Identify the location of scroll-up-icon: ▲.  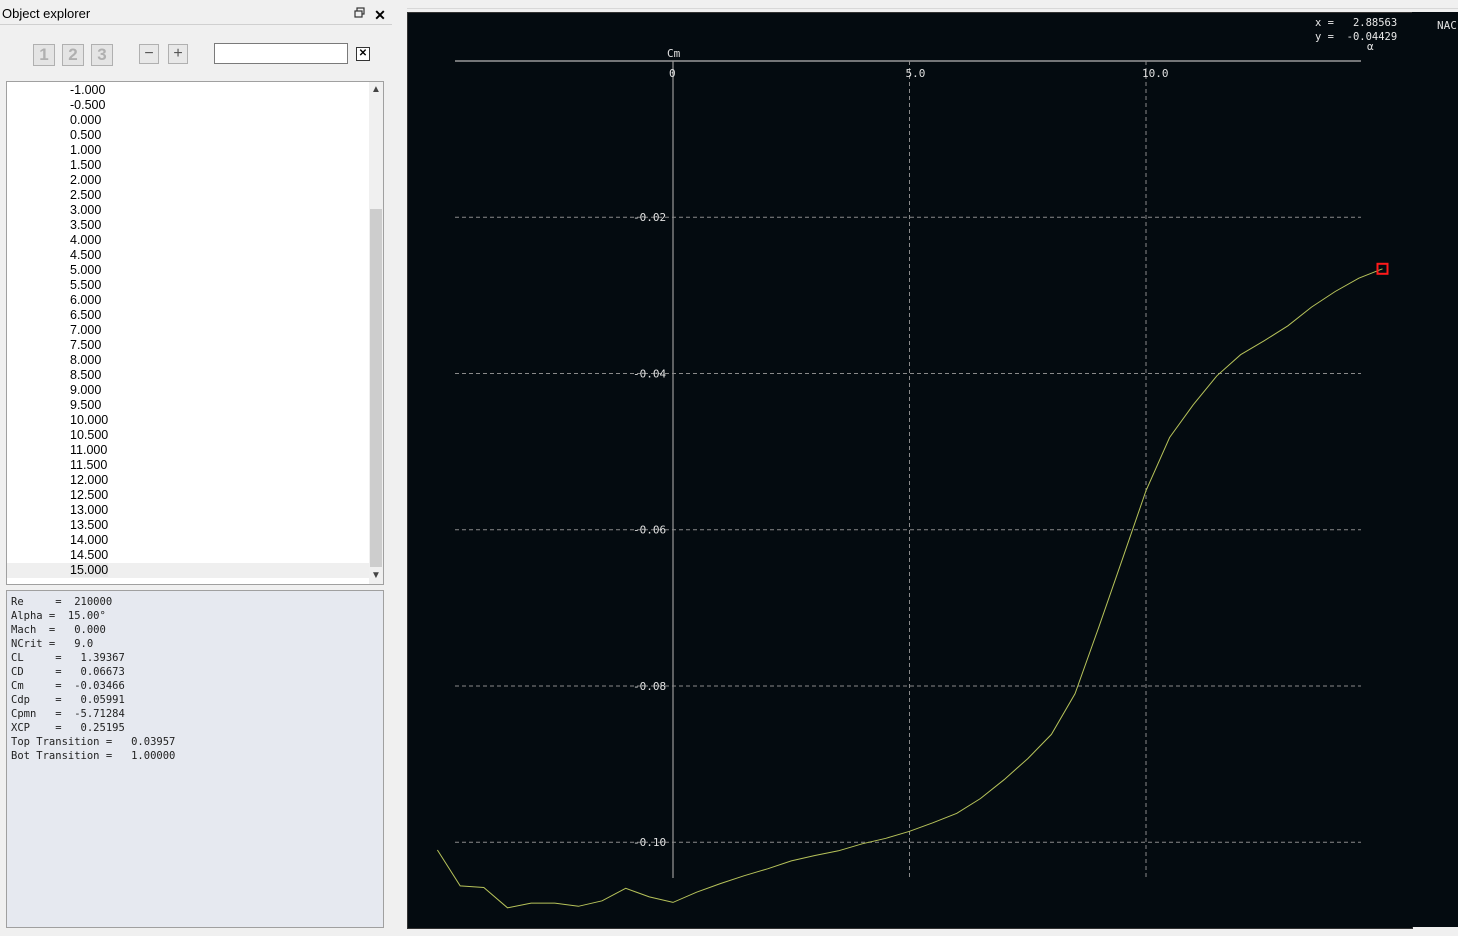
(376, 90).